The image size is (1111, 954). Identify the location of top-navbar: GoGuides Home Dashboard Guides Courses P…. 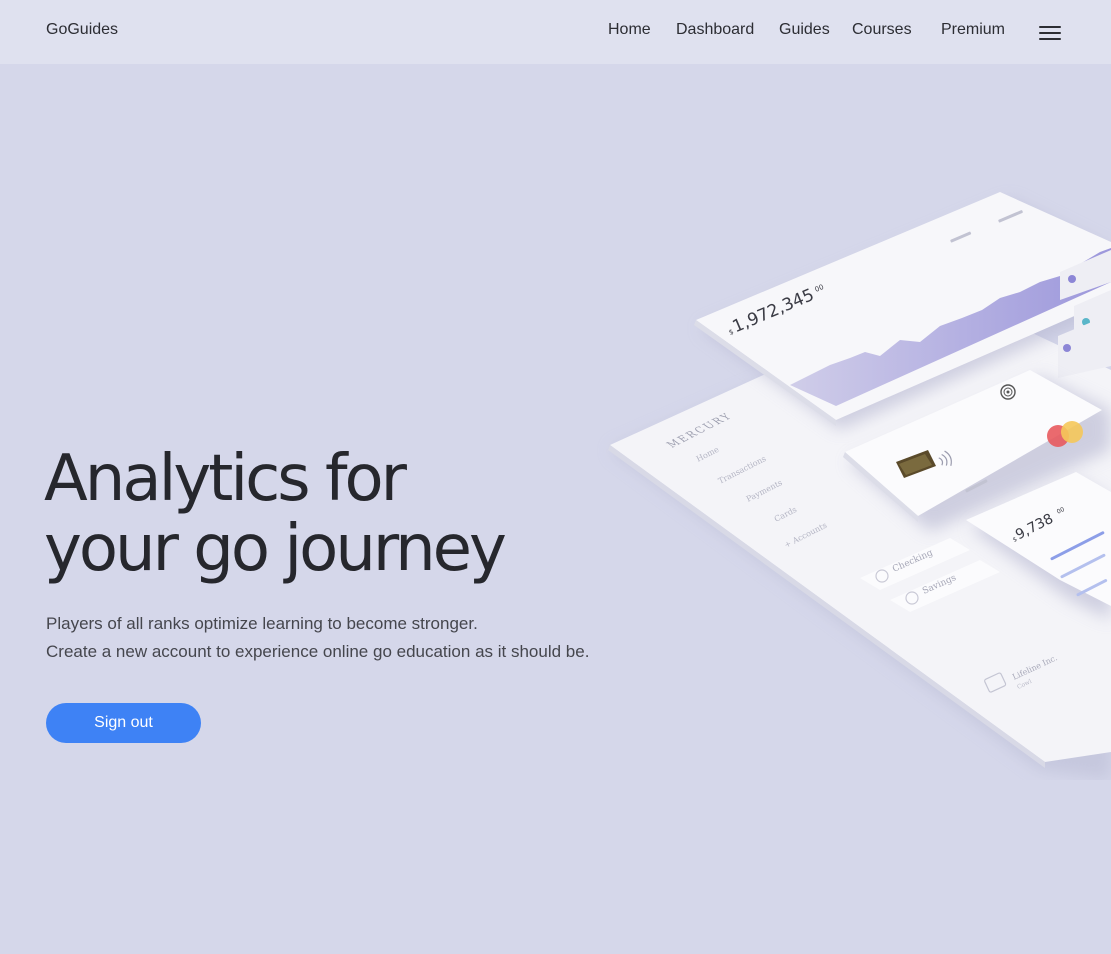
(555, 32).